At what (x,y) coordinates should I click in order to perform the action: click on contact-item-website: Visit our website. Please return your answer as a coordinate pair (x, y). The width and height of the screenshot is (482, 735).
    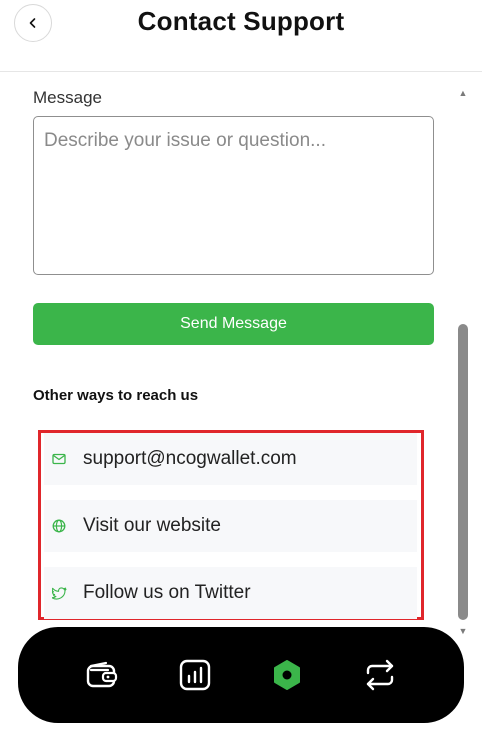
    Looking at the image, I should click on (230, 526).